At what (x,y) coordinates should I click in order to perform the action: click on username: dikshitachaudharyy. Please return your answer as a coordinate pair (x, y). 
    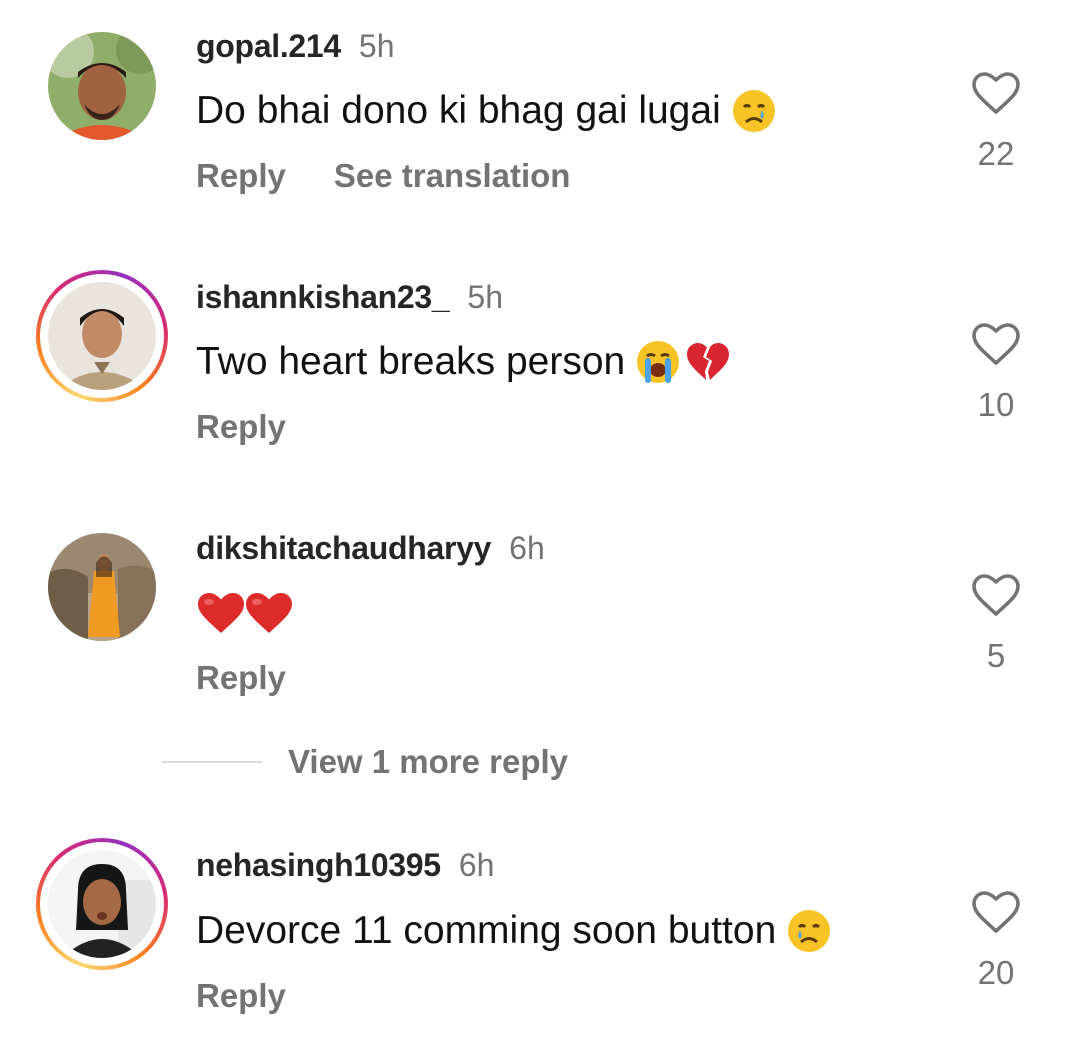
    Looking at the image, I should click on (343, 548).